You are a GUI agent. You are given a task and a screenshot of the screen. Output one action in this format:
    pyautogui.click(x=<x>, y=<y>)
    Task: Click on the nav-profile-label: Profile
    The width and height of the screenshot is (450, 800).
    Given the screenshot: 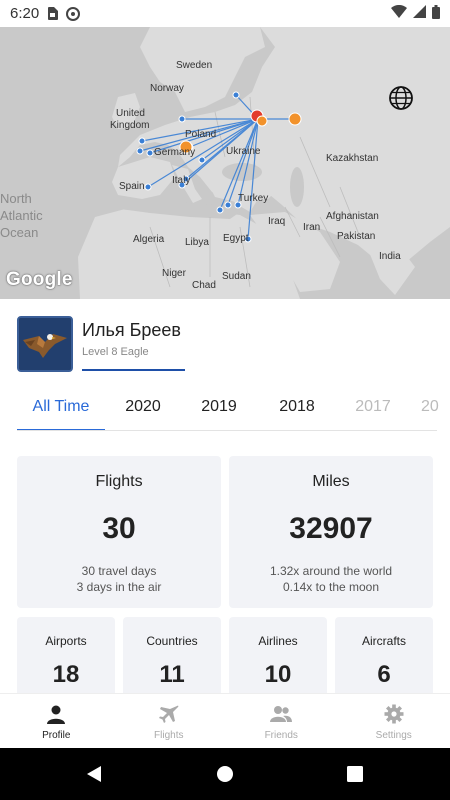 What is the action you would take?
    pyautogui.click(x=56, y=735)
    